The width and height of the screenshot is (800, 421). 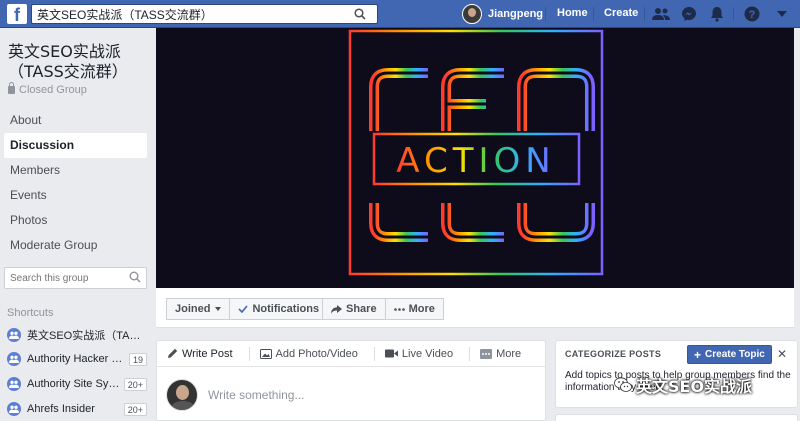 What do you see at coordinates (400, 14) in the screenshot?
I see `top-navigation-bar: f Jiangpeng Home Create ?` at bounding box center [400, 14].